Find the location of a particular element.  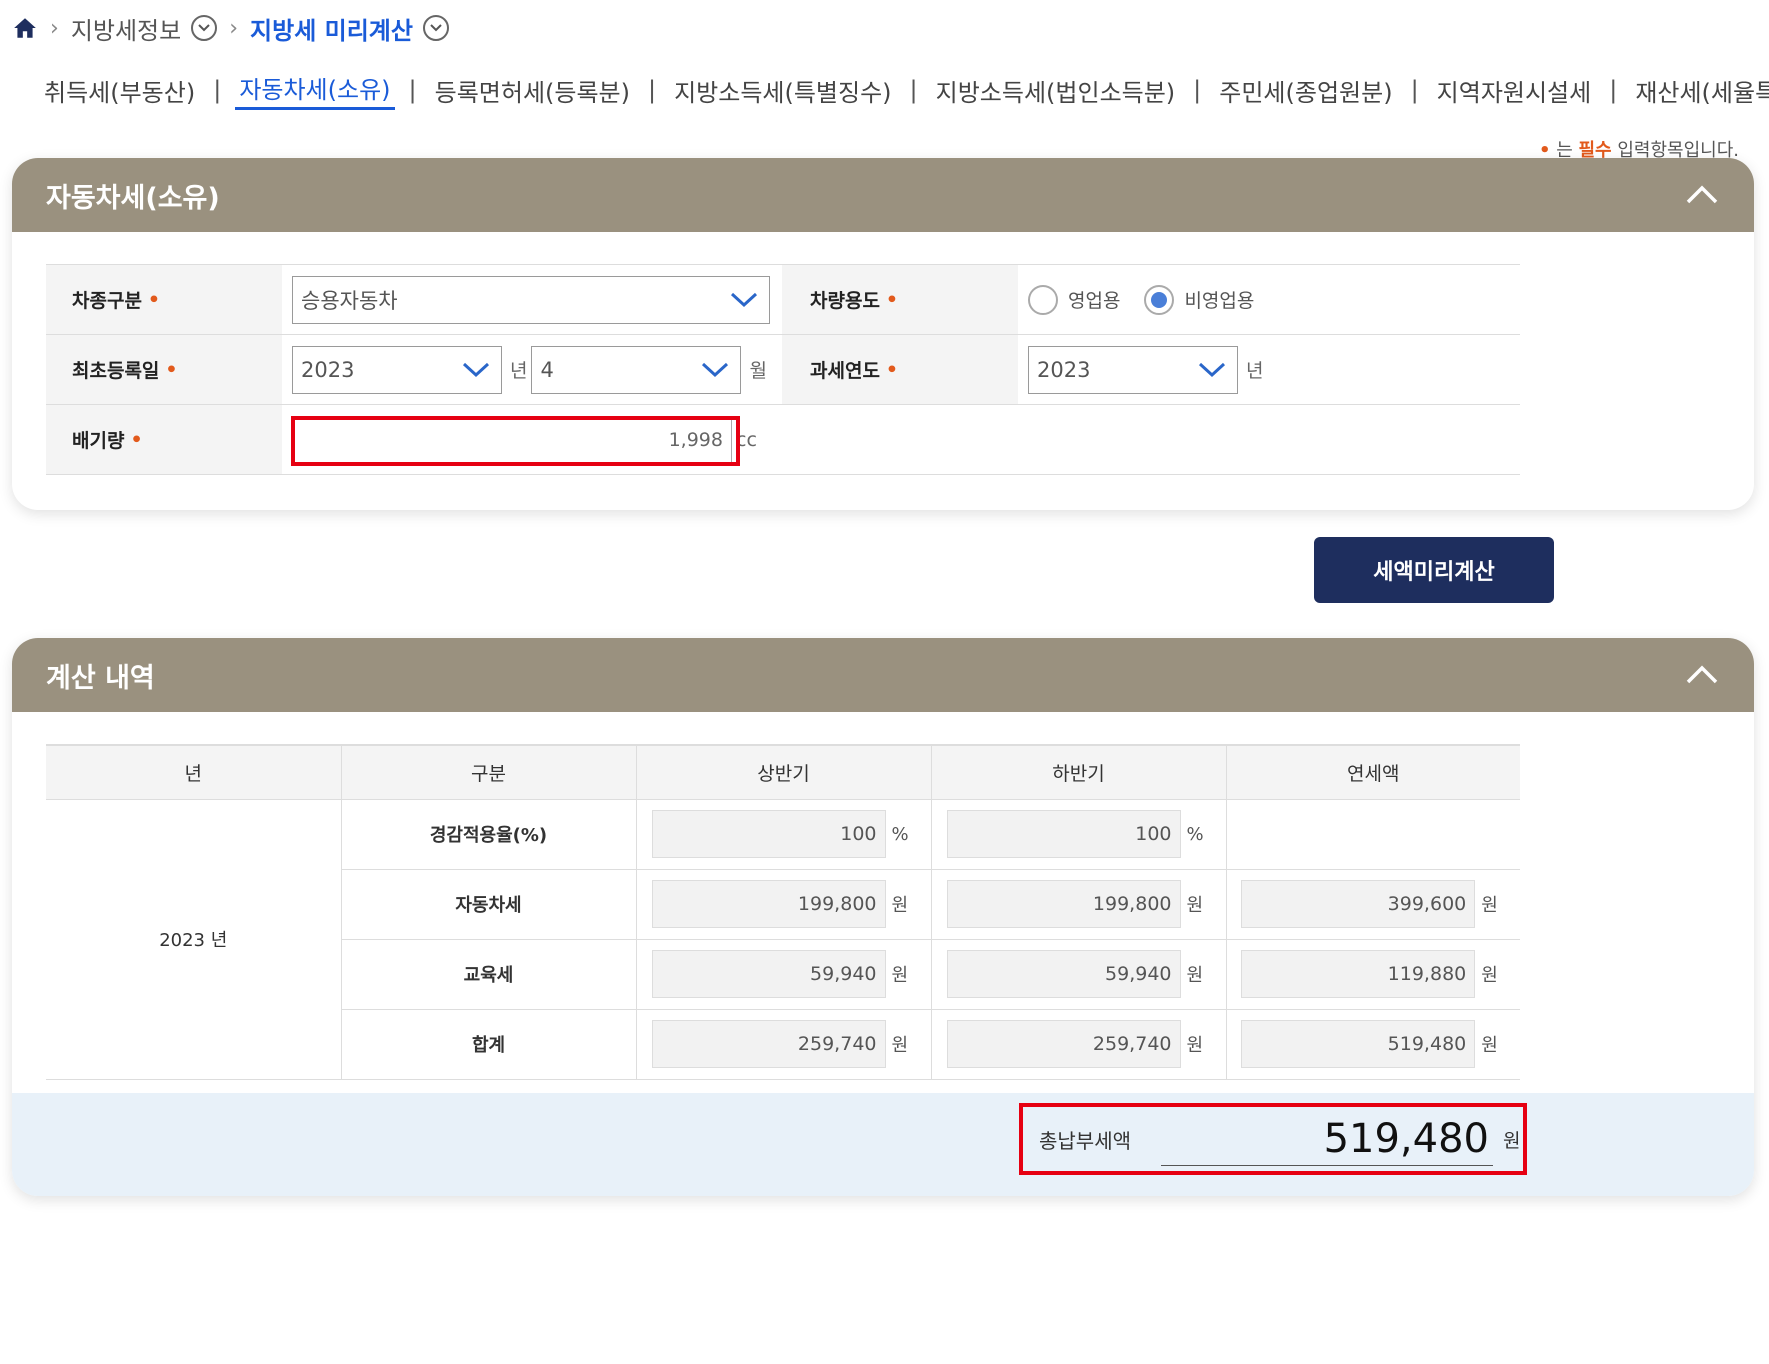

tab-acquisition-tax: 취득세(부동산) is located at coordinates (119, 90).